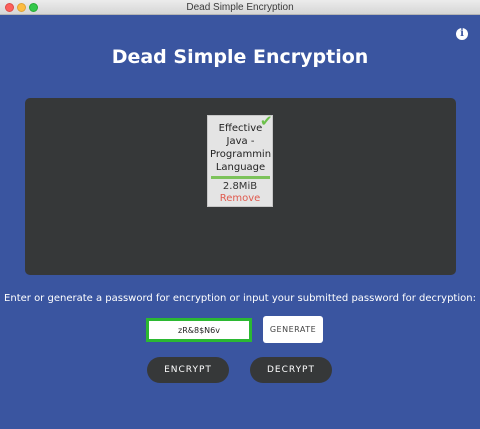  I want to click on password-input, so click(199, 330).